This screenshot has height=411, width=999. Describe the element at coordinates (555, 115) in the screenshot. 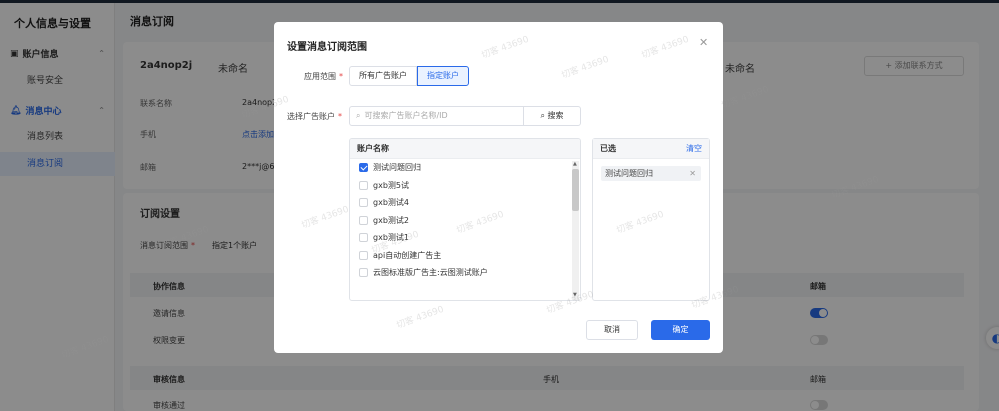

I see `search-button-label: 搜索` at that location.